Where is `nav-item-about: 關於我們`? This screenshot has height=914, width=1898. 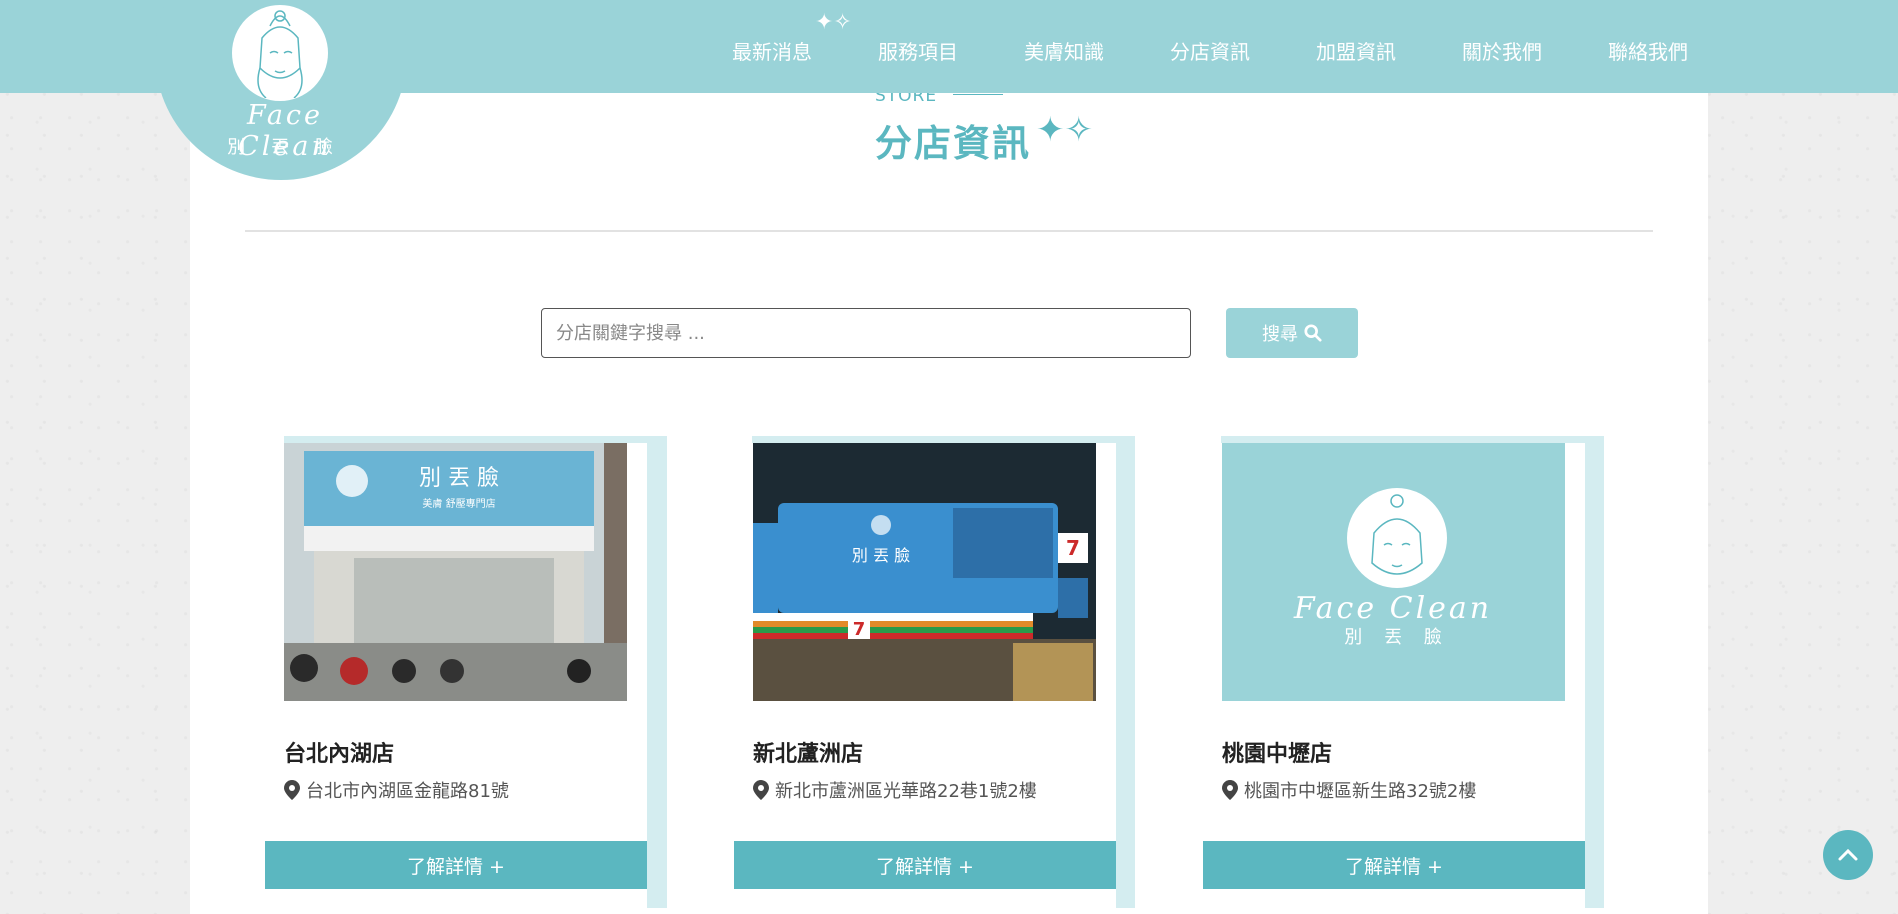 nav-item-about: 關於我們 is located at coordinates (1502, 50).